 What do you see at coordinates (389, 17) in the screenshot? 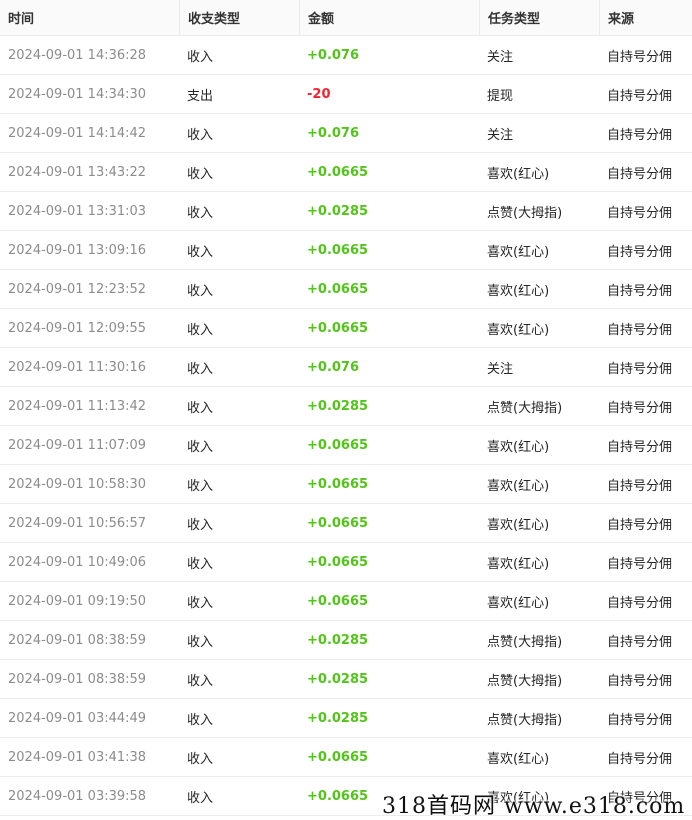
I see `header-amount: 金额` at bounding box center [389, 17].